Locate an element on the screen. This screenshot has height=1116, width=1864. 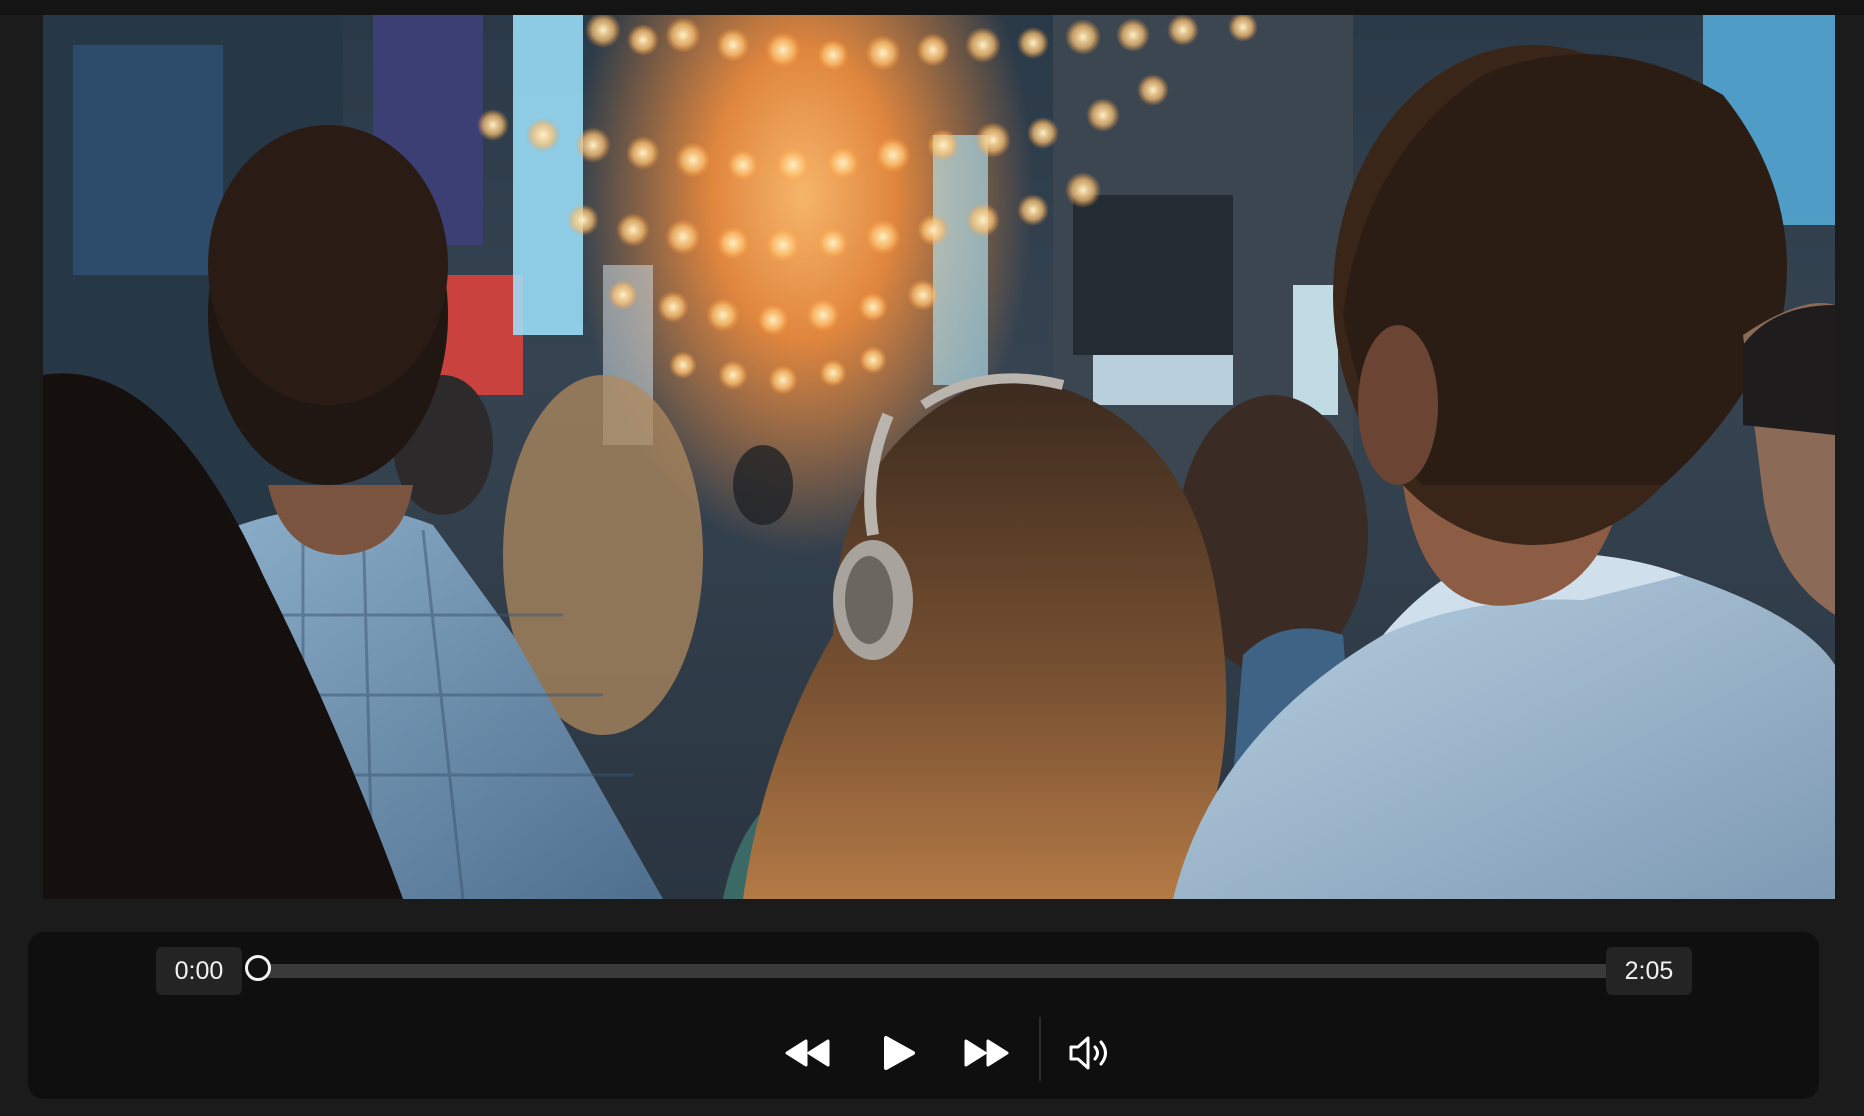
volume-button is located at coordinates (1091, 1053).